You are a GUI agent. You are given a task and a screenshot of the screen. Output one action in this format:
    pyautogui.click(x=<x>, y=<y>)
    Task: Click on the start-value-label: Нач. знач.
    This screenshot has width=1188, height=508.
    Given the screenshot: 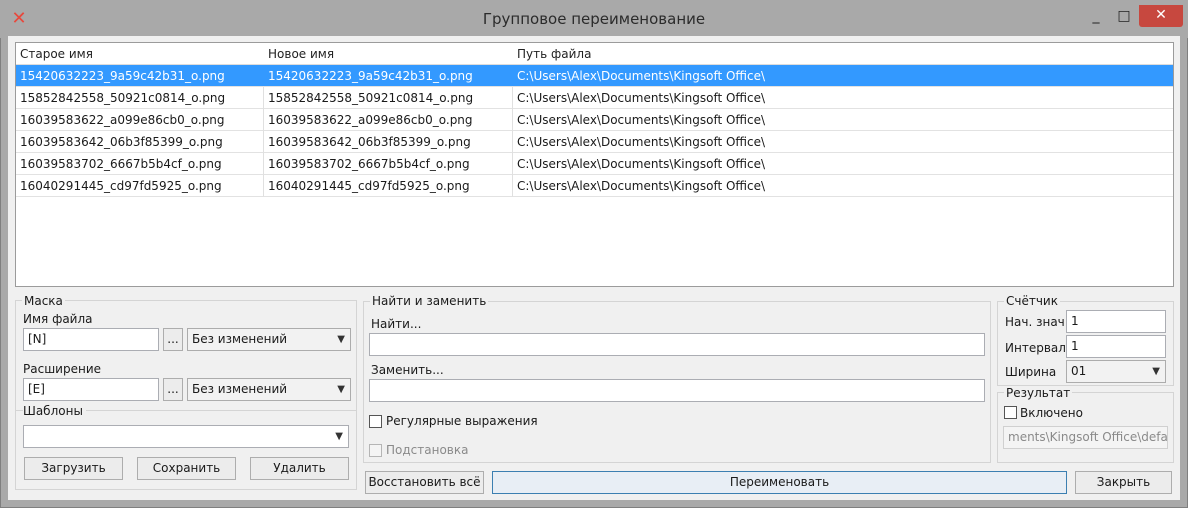 What is the action you would take?
    pyautogui.click(x=1037, y=322)
    